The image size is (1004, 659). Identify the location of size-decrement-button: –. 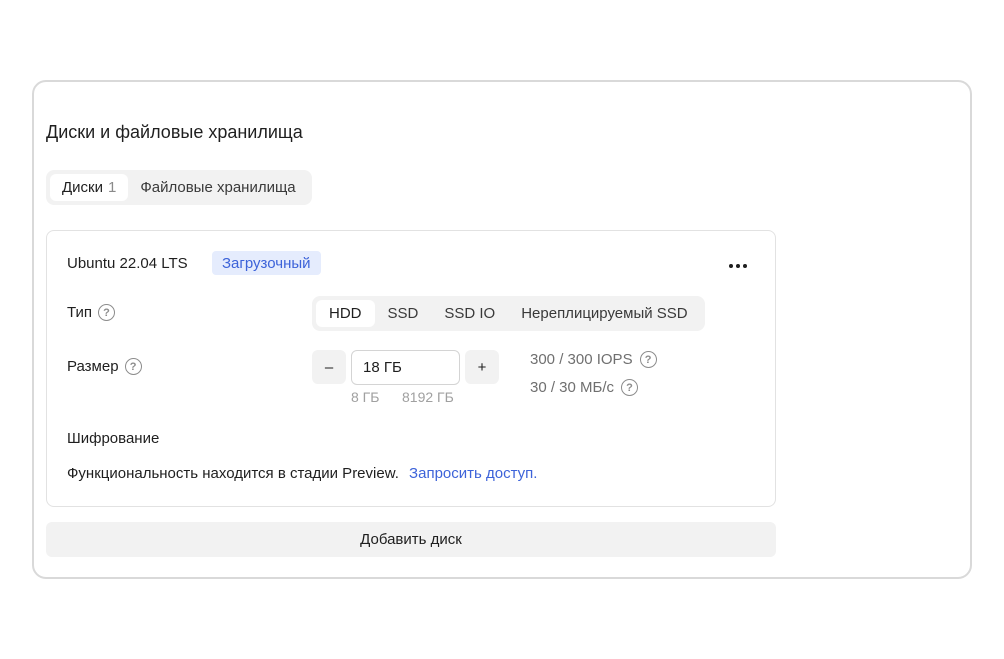
(329, 367).